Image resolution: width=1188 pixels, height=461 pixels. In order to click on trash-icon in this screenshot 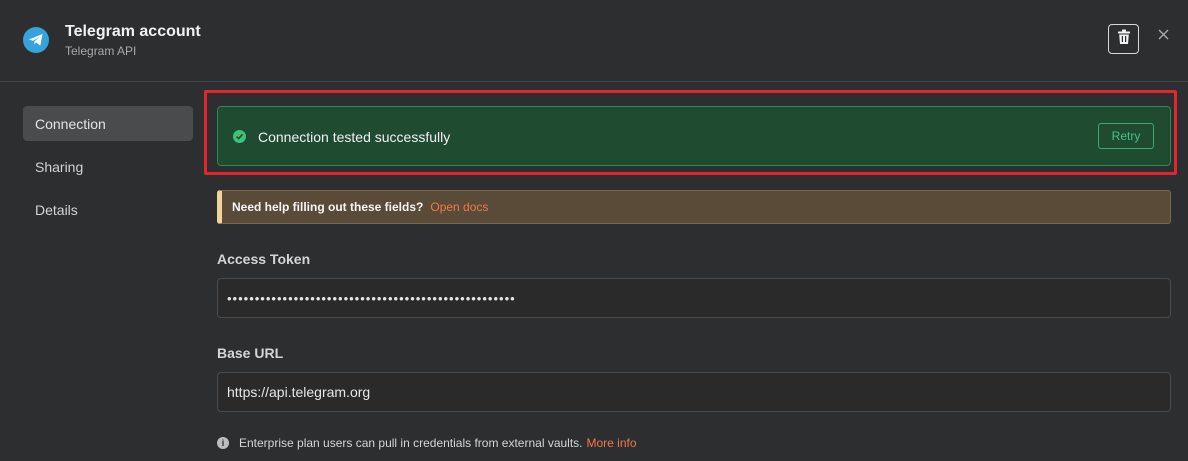, I will do `click(1124, 39)`.